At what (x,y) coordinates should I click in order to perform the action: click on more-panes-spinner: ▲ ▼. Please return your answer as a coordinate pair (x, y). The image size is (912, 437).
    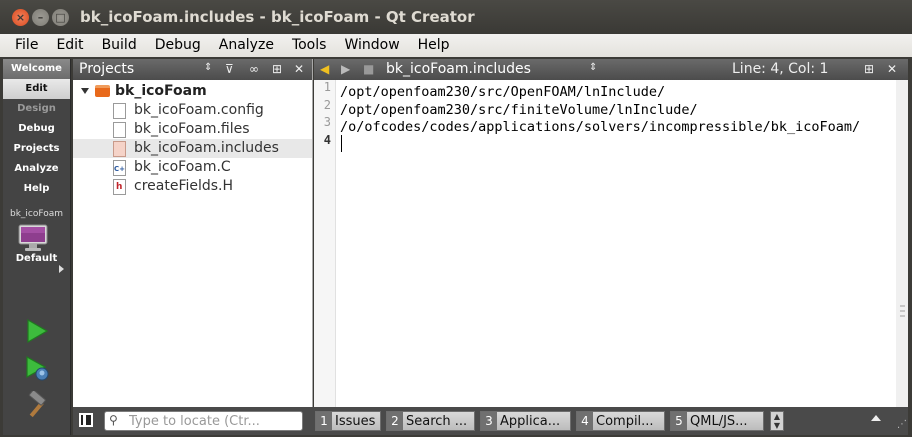
    Looking at the image, I should click on (777, 421).